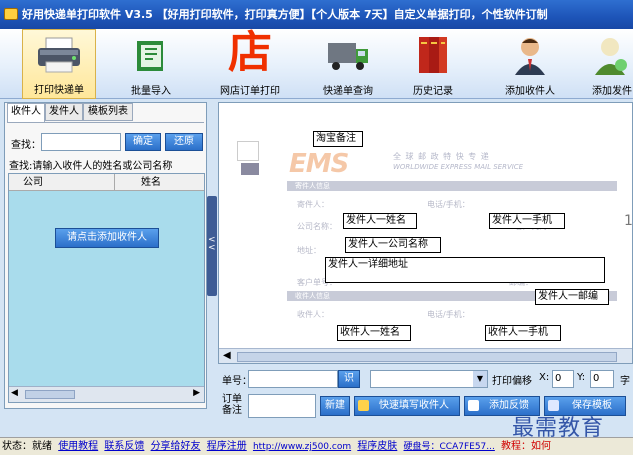 Image resolution: width=633 pixels, height=455 pixels. I want to click on quick-fill-recipient-button: 快速填写收件人, so click(407, 406).